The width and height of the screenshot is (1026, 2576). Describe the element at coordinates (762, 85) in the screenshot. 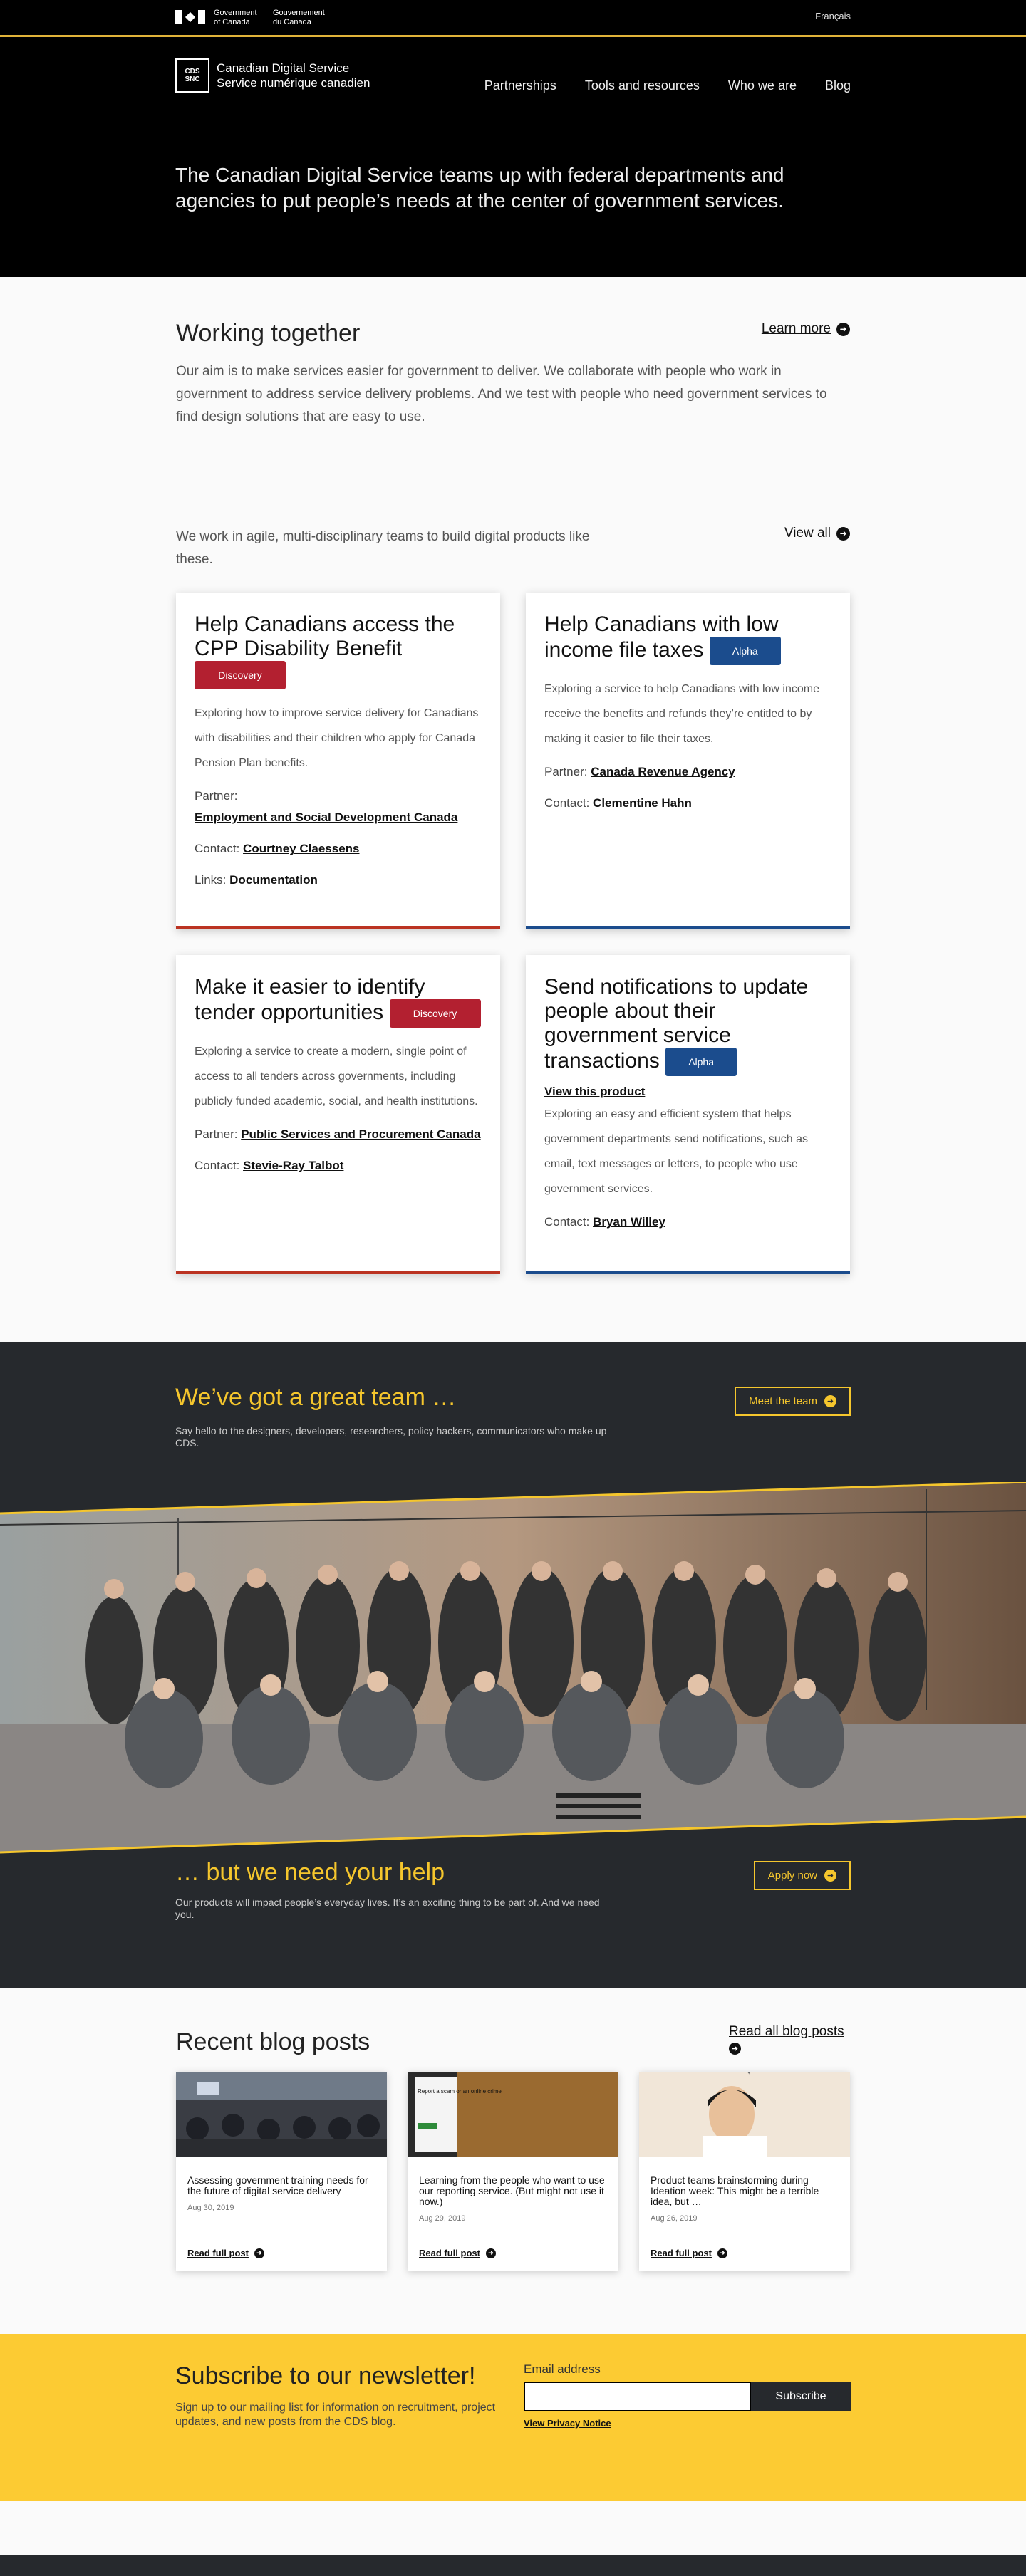

I see `nav-who-we-are: Who we are` at that location.